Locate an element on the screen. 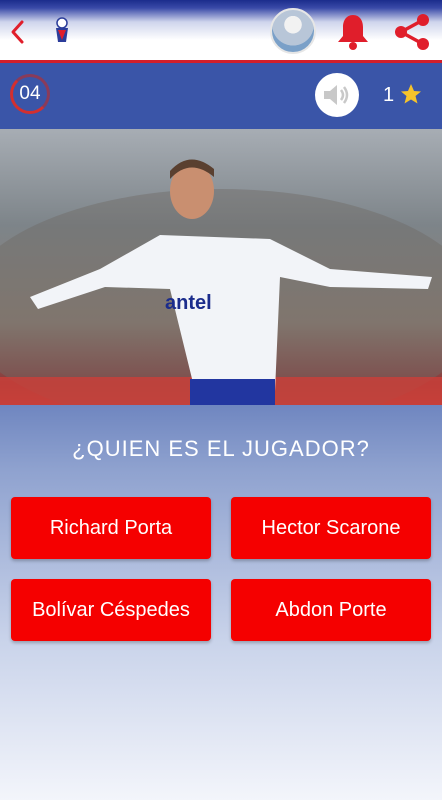 The image size is (442, 800). share-icon is located at coordinates (412, 32).